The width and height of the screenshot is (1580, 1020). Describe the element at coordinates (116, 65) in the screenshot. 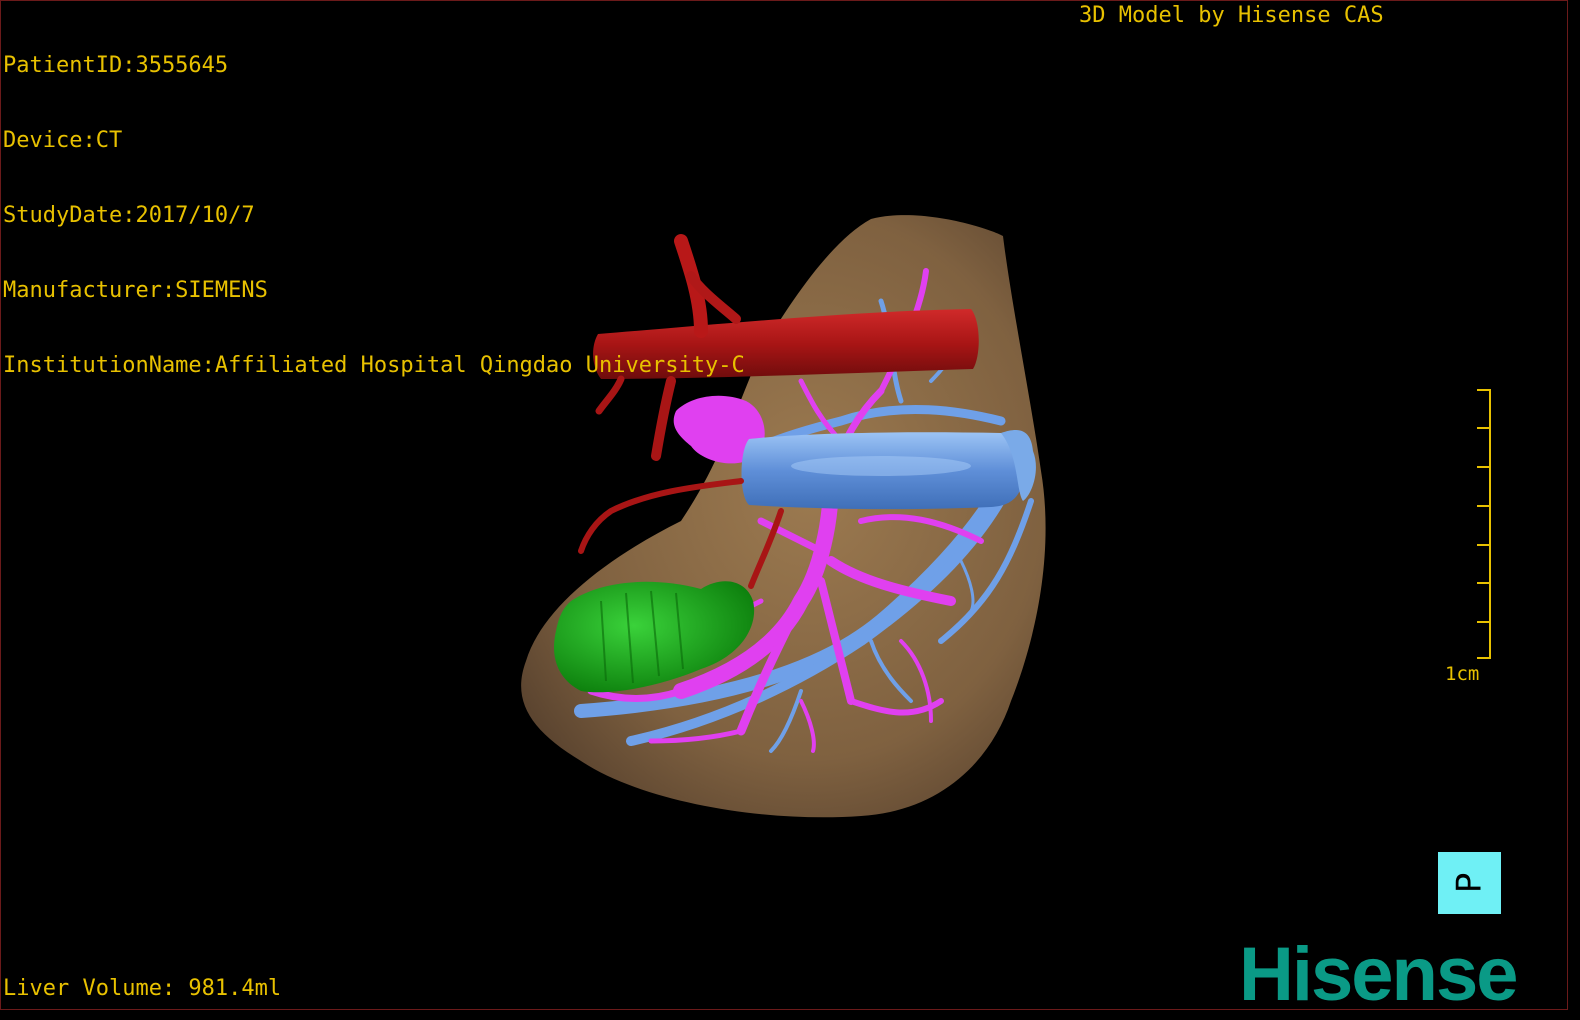

I see `patient-id: PatientID:3555645` at that location.